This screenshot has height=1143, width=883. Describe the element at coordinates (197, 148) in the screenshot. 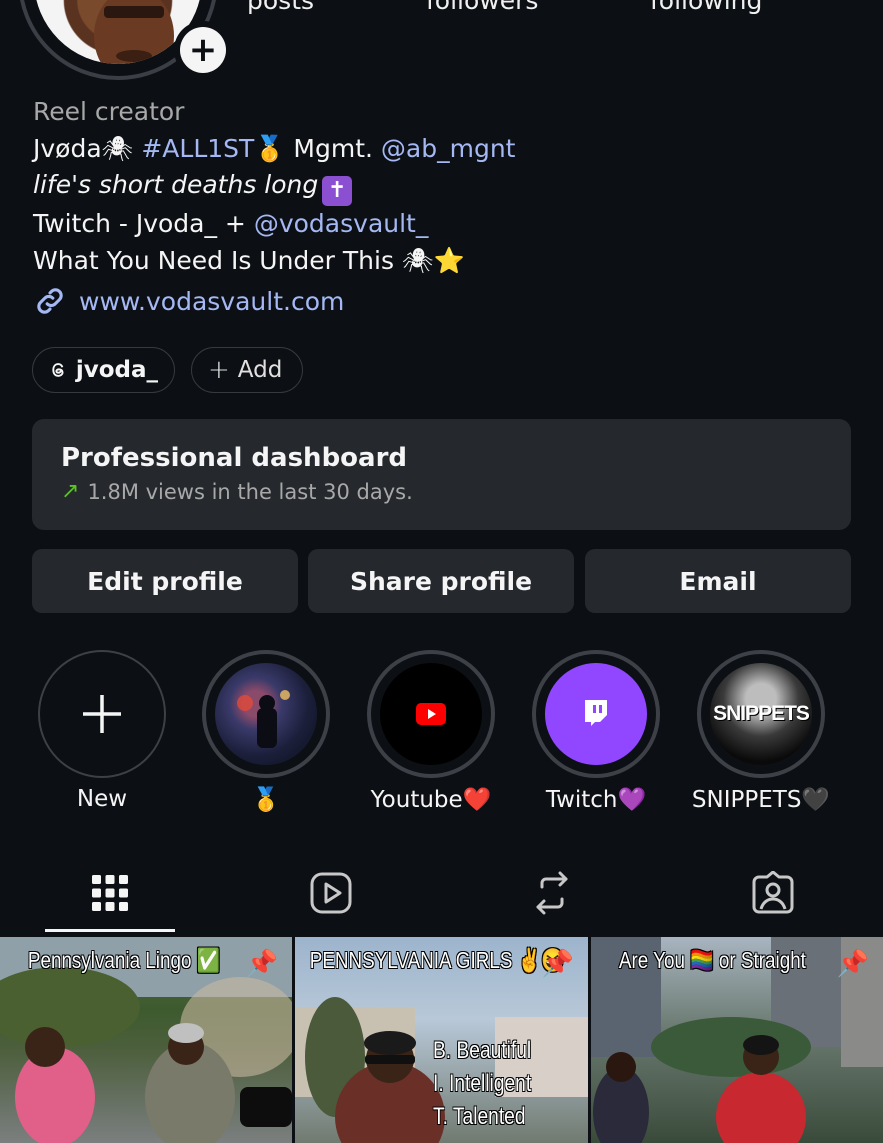

I see `hashtag-link: #ALL1ST` at that location.